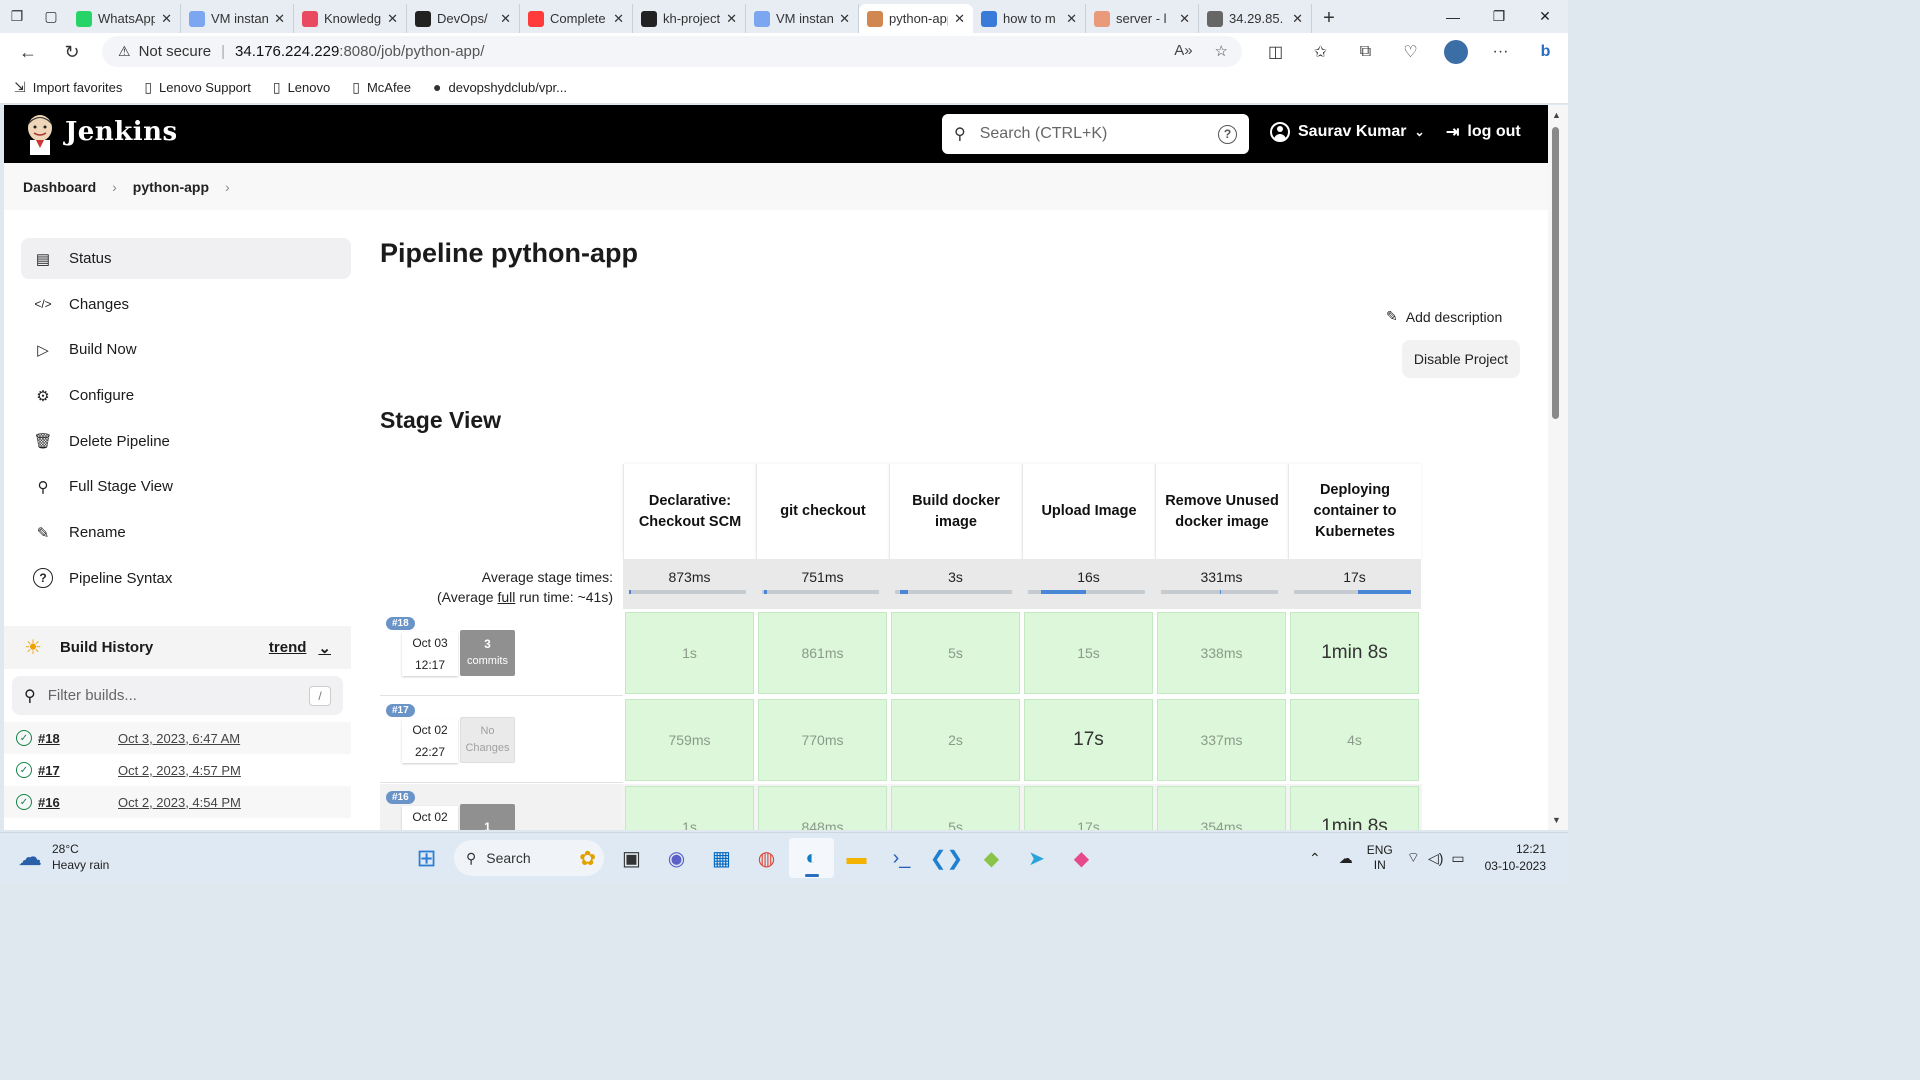  I want to click on meet-icon: ◉, so click(676, 858).